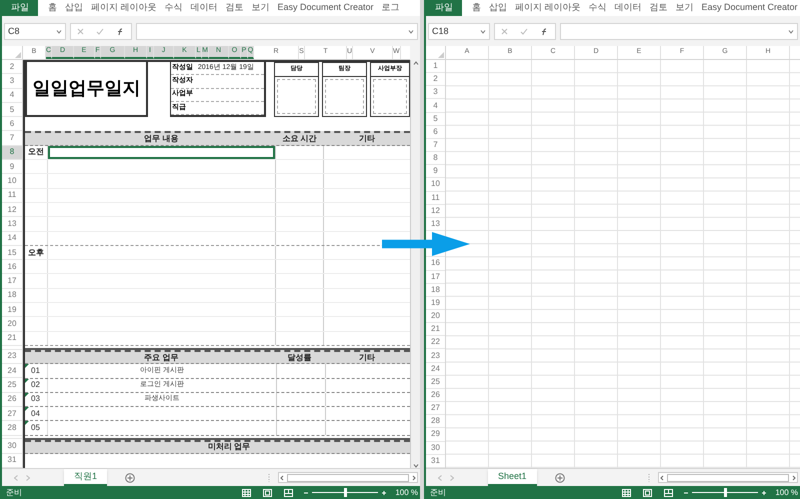 This screenshot has height=499, width=800. Describe the element at coordinates (12, 428) in the screenshot. I see `row-header: 28` at that location.